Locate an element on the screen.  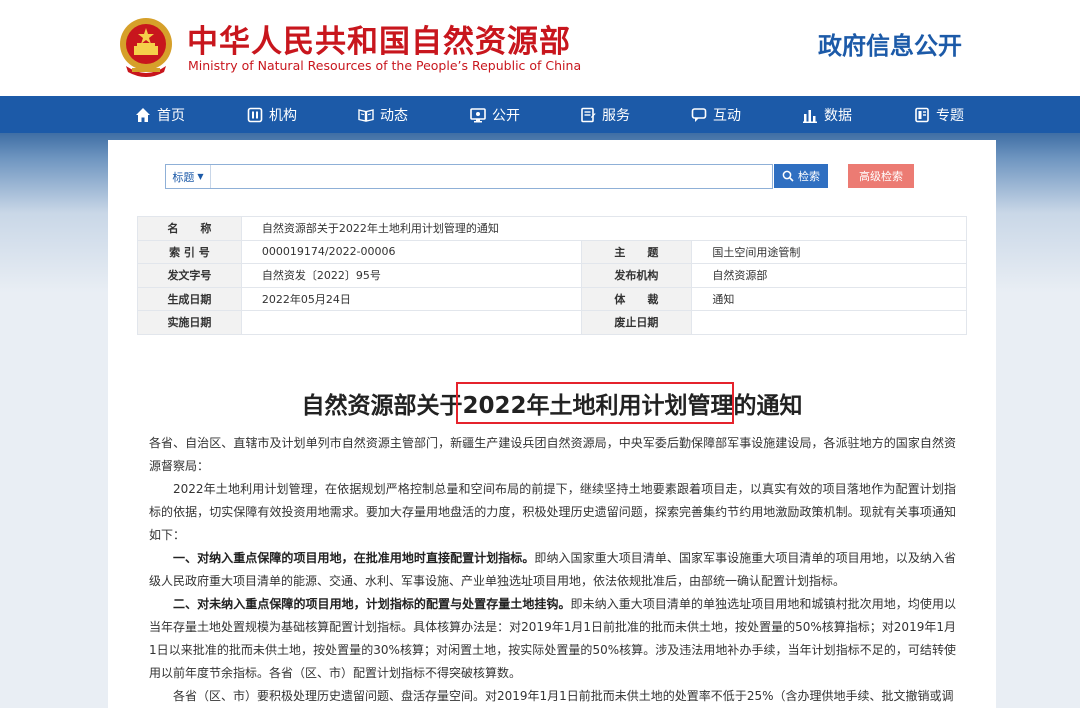
institution-icon is located at coordinates (255, 114).